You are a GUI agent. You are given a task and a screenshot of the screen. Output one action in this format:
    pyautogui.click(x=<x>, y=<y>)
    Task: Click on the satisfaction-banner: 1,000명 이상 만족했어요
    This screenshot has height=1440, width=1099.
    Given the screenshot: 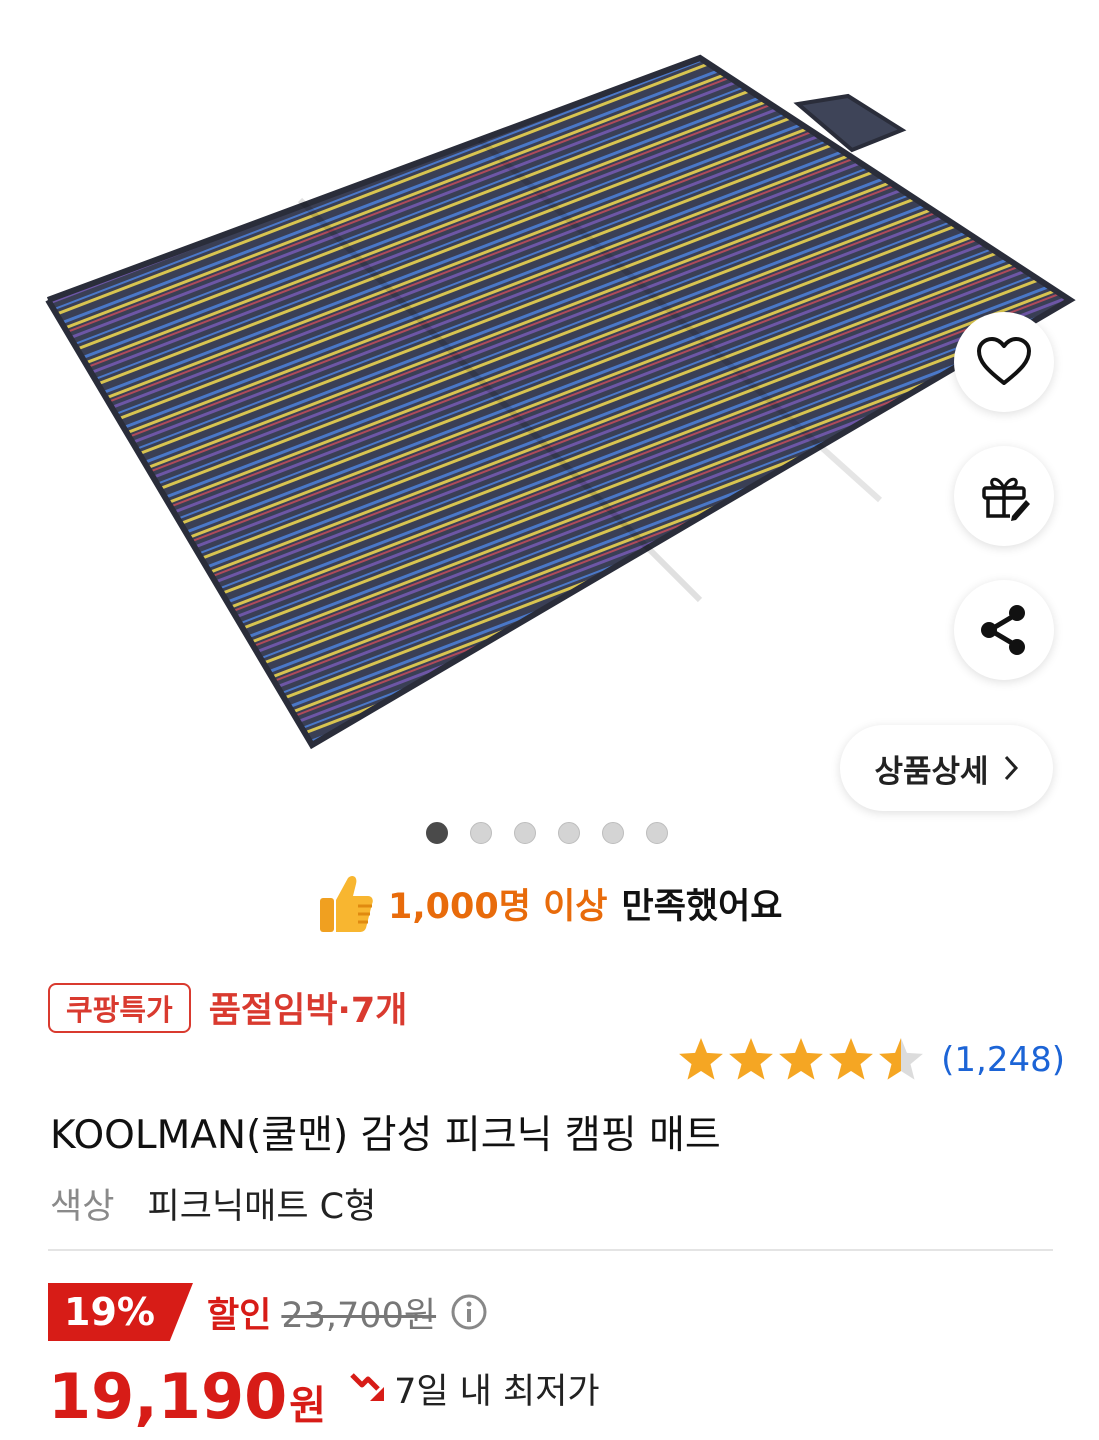 What is the action you would take?
    pyautogui.click(x=550, y=903)
    